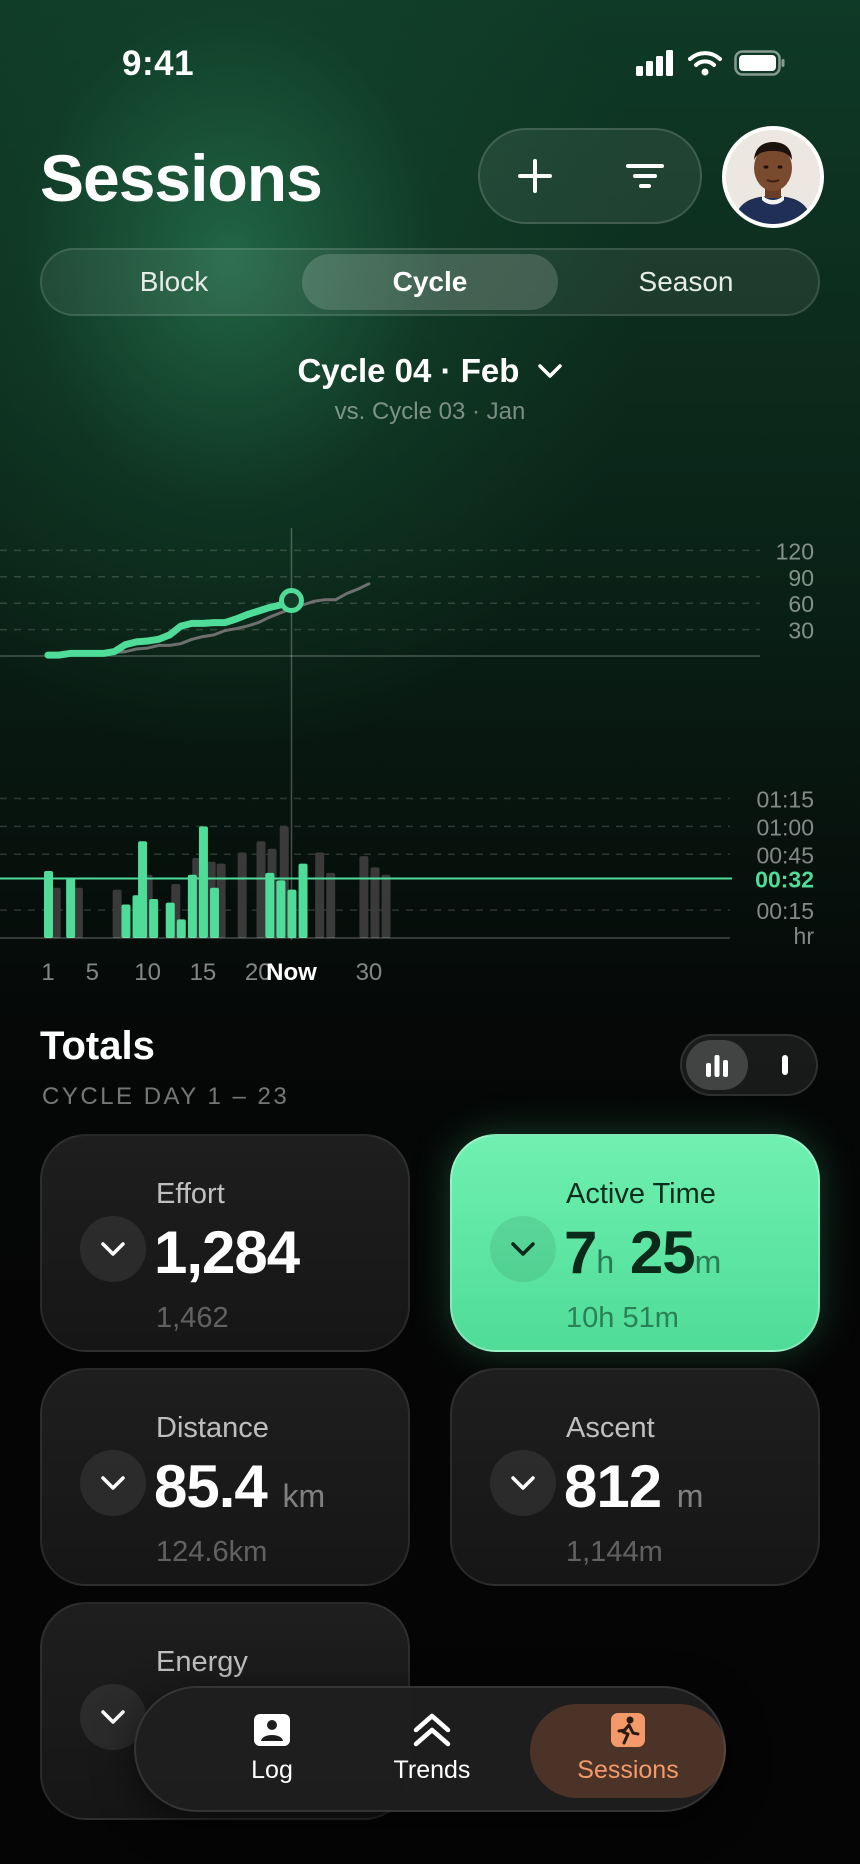 The image size is (860, 1864). I want to click on single-view-button, so click(785, 1065).